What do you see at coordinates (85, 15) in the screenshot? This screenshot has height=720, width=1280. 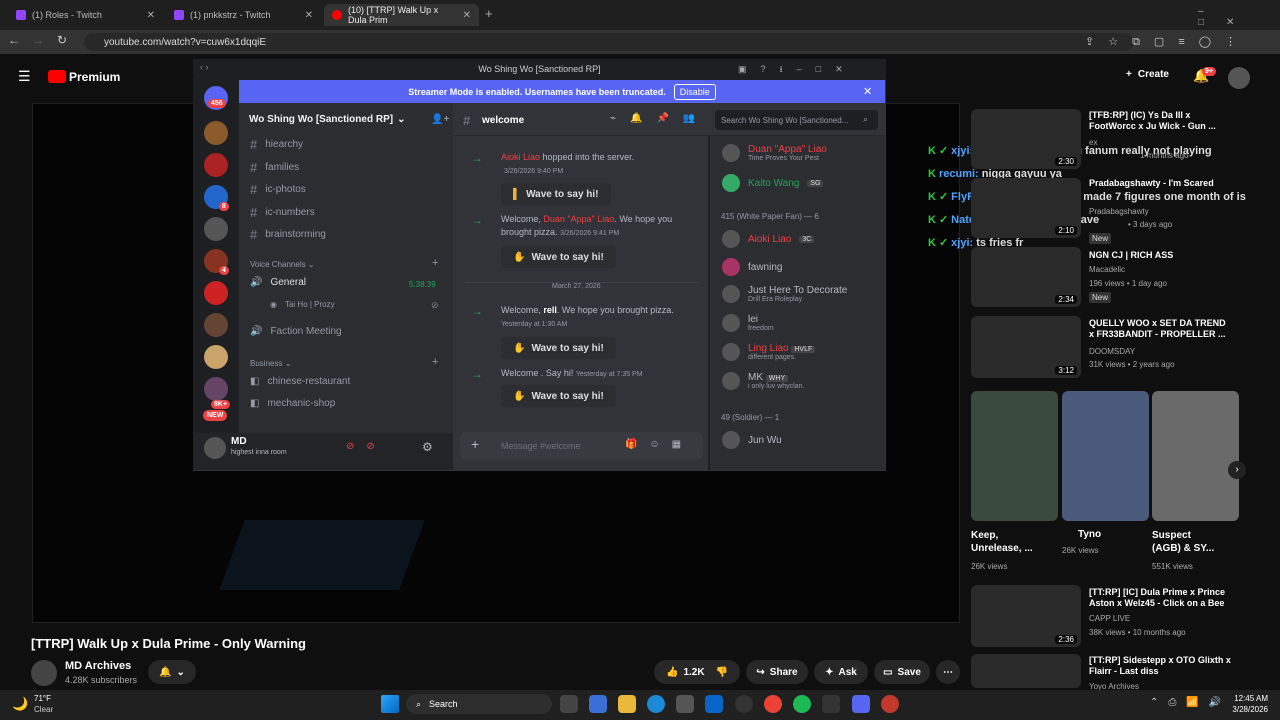 I see `tab-roles-twitch: (1) Roles - Twitch ✕` at bounding box center [85, 15].